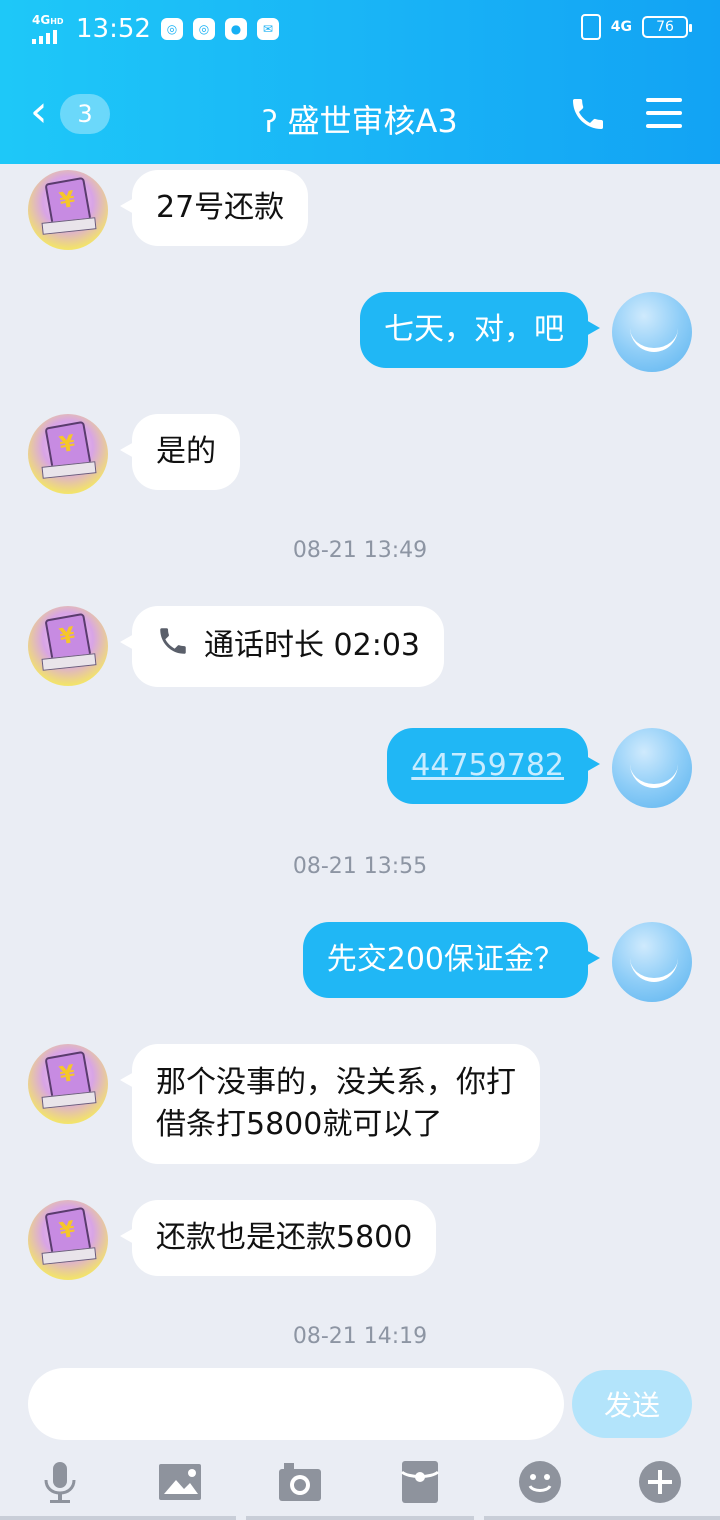 Image resolution: width=720 pixels, height=1520 pixels. Describe the element at coordinates (299, 1124) in the screenshot. I see `message-text-line: 借条打5800就可以了` at that location.